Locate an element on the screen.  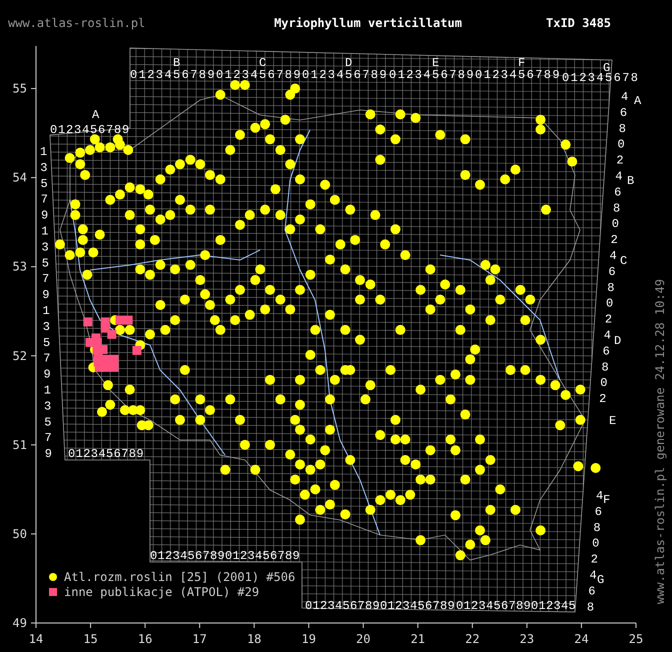
axis-tick-label: 22 is located at coordinates (472, 639).